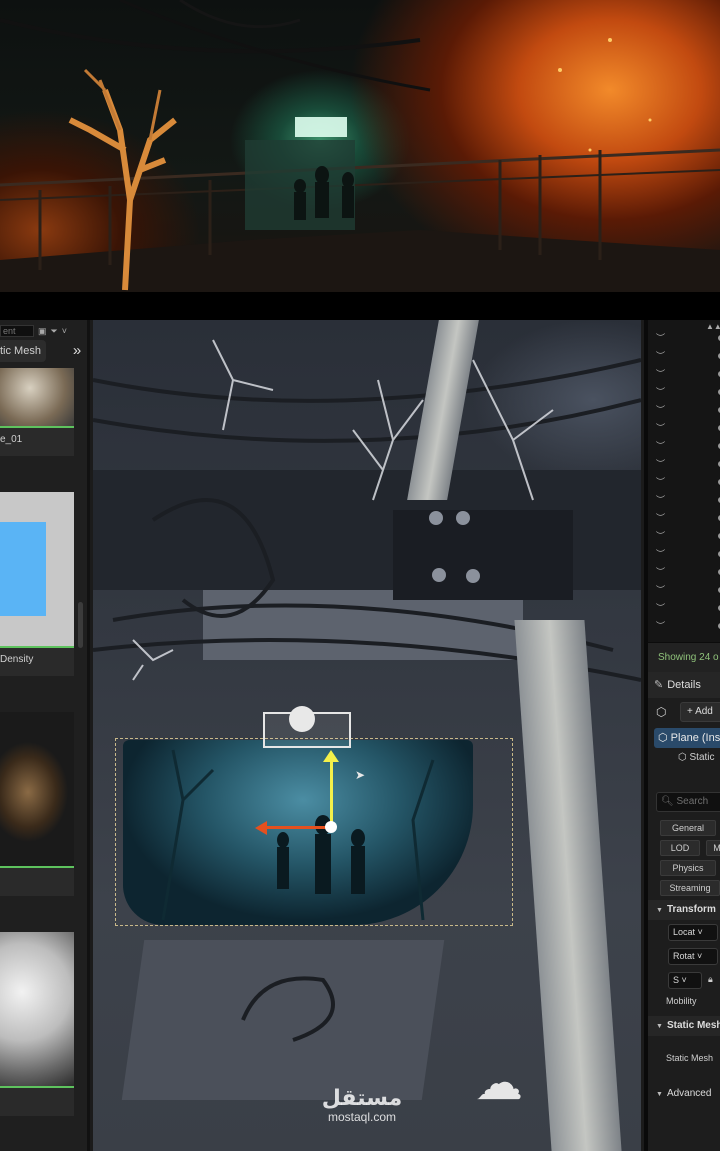 The width and height of the screenshot is (720, 1151). I want to click on light-bulb-icon, so click(302, 719).